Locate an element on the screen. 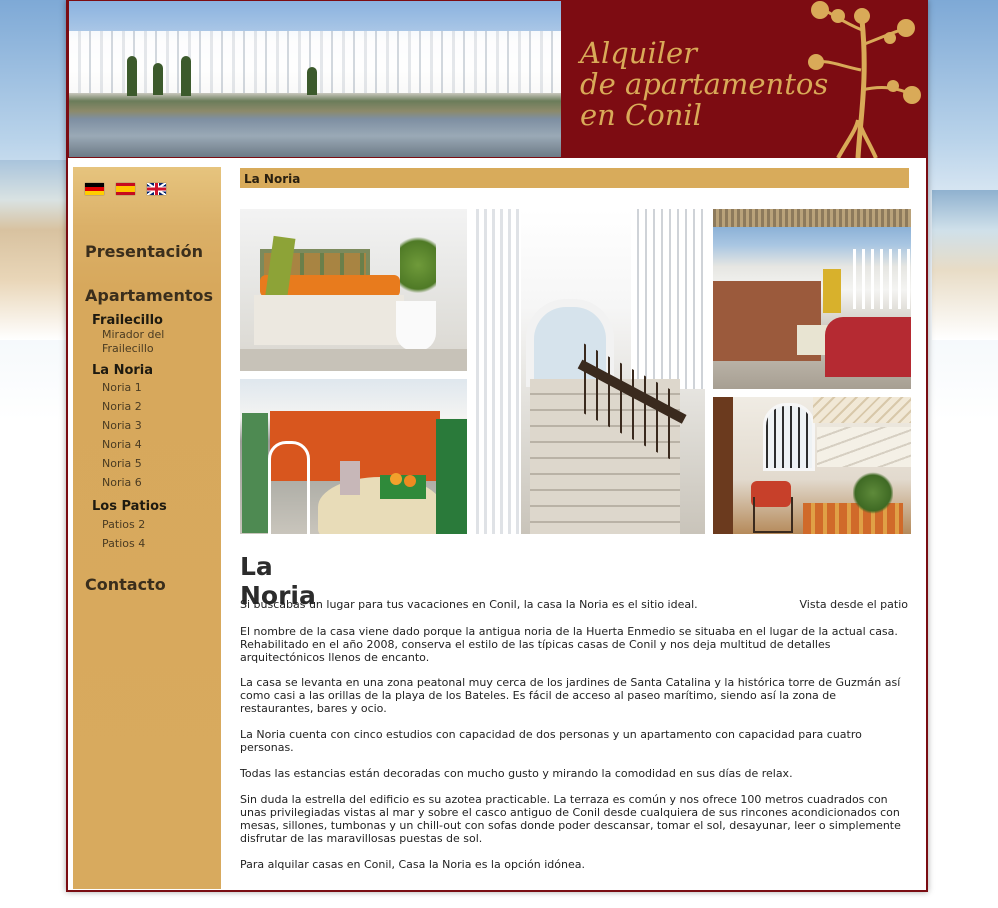  nav-presentacion: Presentación is located at coordinates (144, 251).